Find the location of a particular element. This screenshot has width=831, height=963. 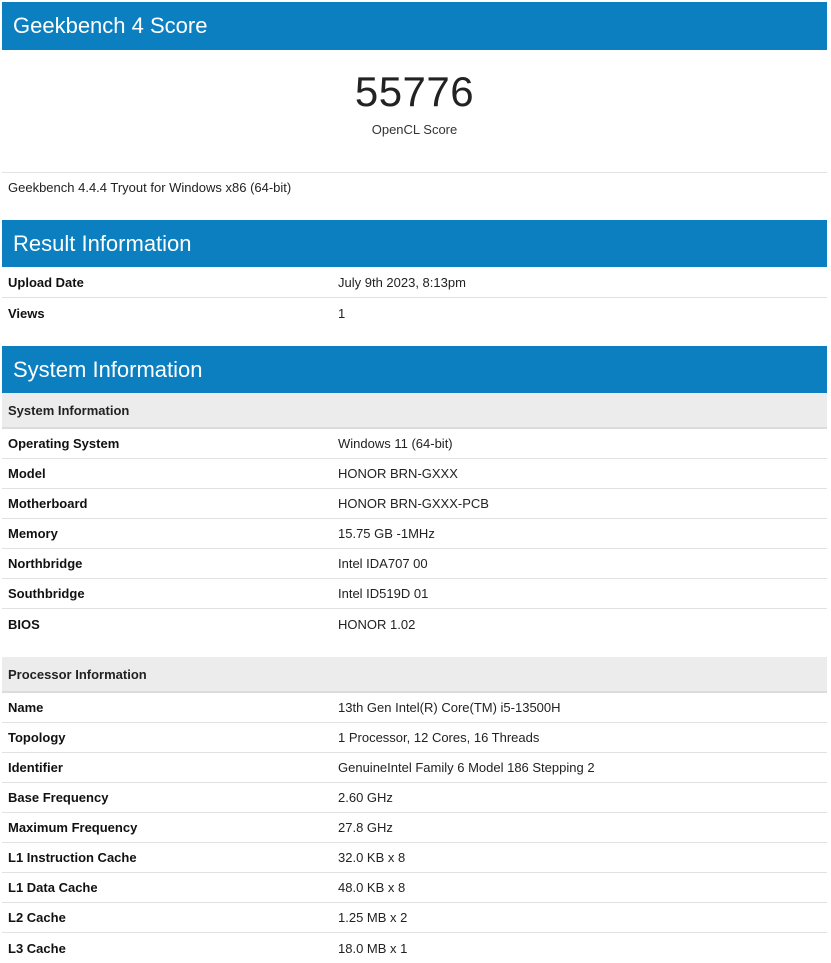

score-block: 55776 OpenCL Score is located at coordinates (414, 111).